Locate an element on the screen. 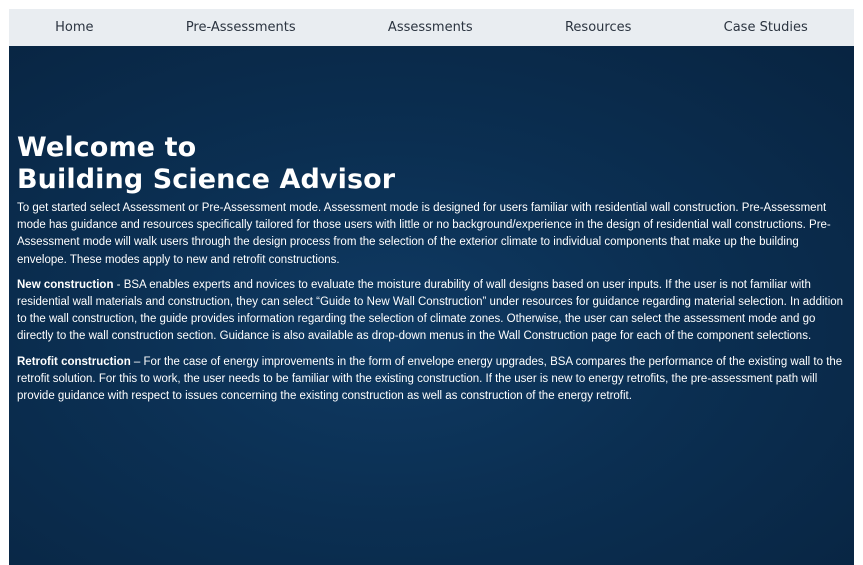 The height and width of the screenshot is (565, 863). nav-home: Home is located at coordinates (74, 27).